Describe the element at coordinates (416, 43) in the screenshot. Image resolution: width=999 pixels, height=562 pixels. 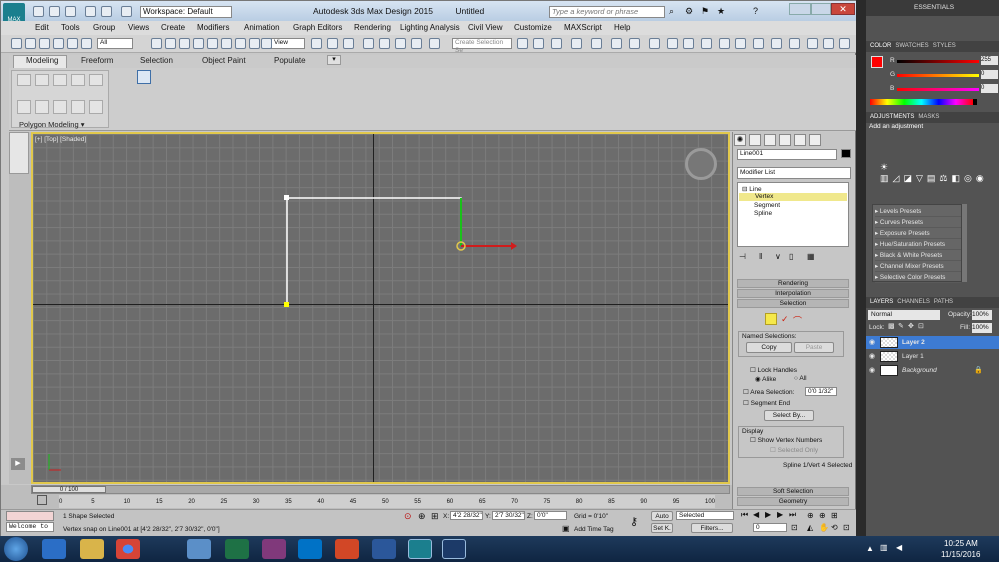
I see `spinner-snap-icon` at that location.